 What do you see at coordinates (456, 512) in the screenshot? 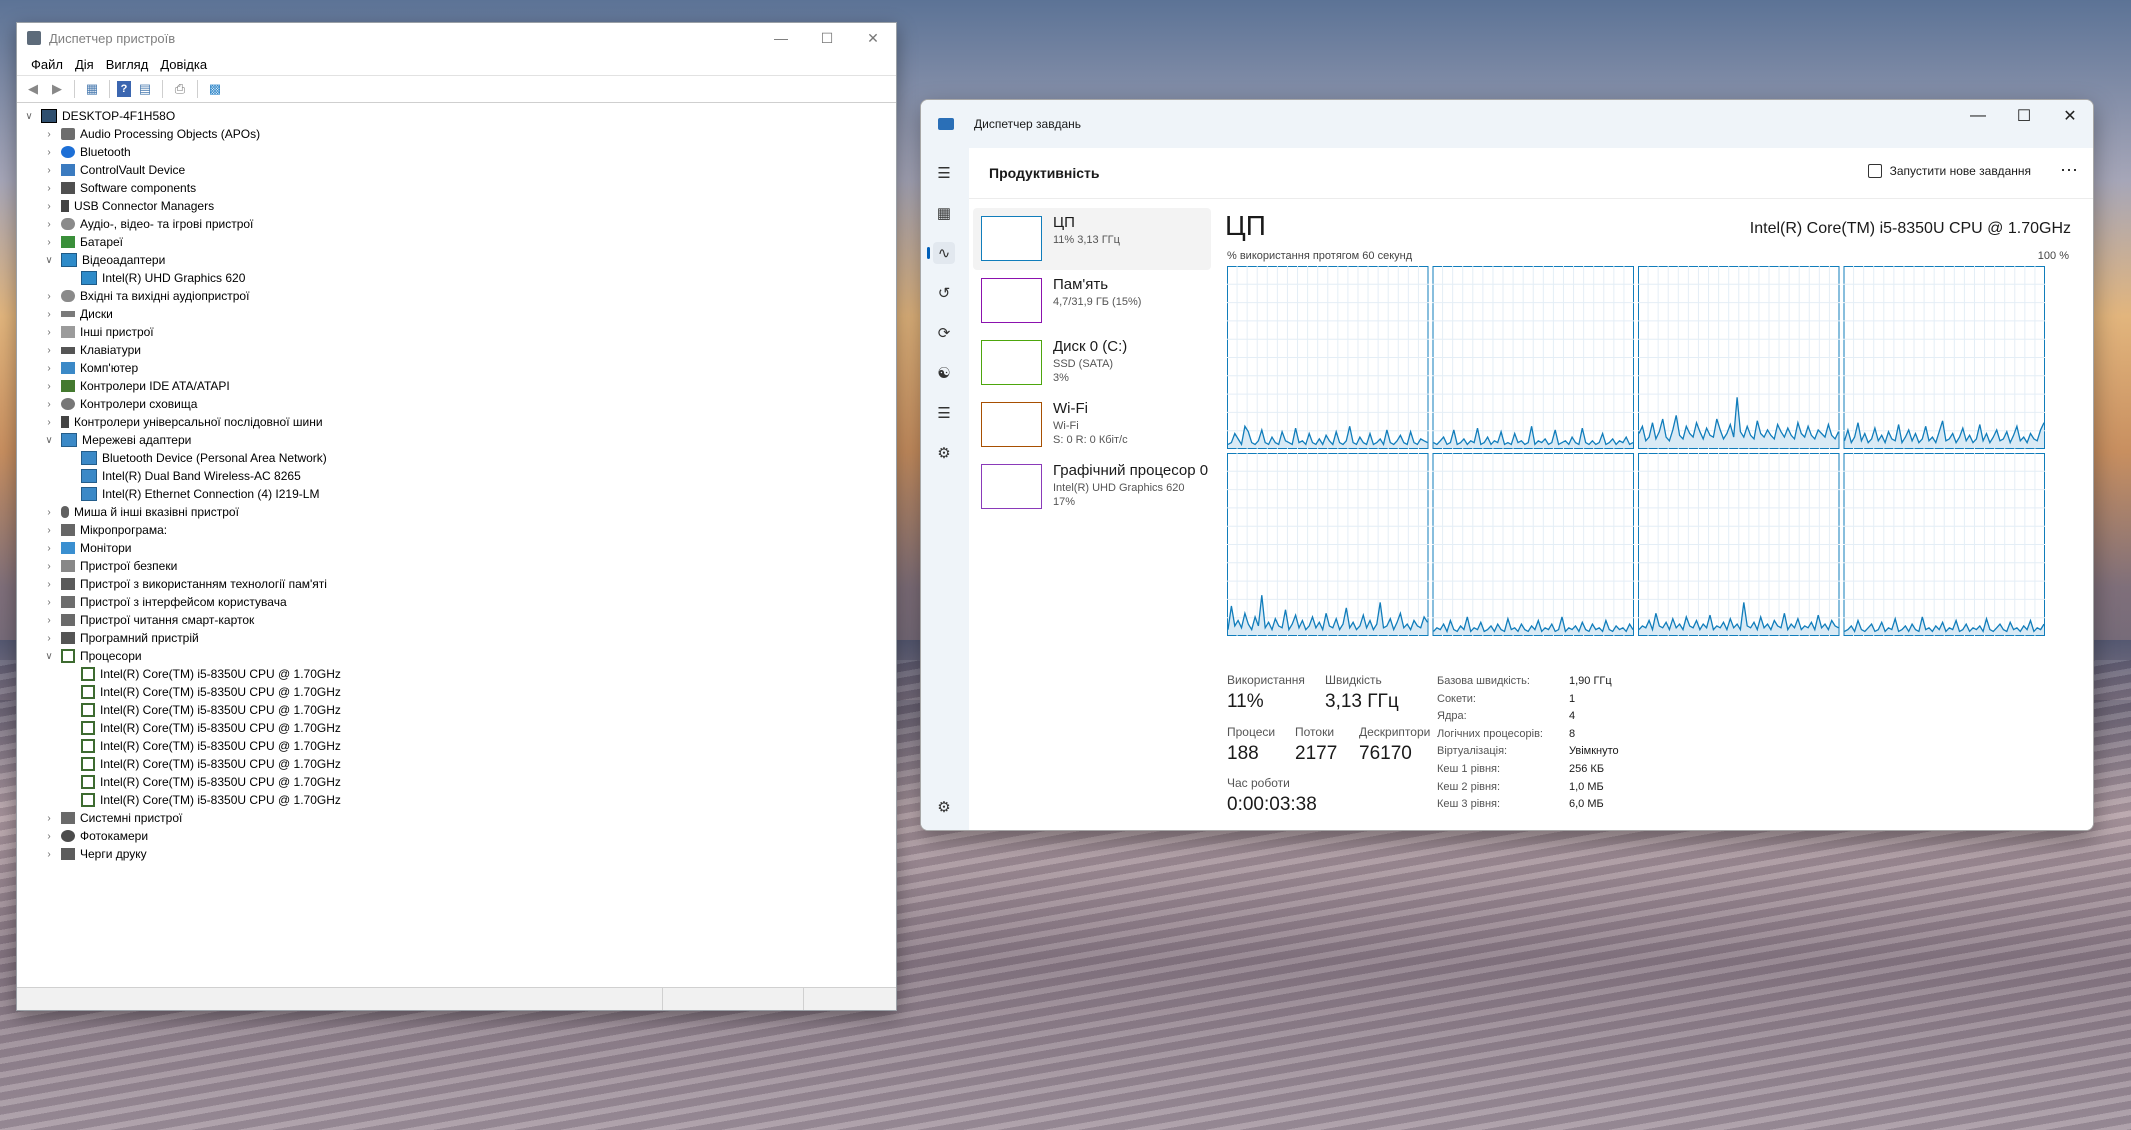
I see `tree-category: › Миша й інші вказівні пристрої` at bounding box center [456, 512].